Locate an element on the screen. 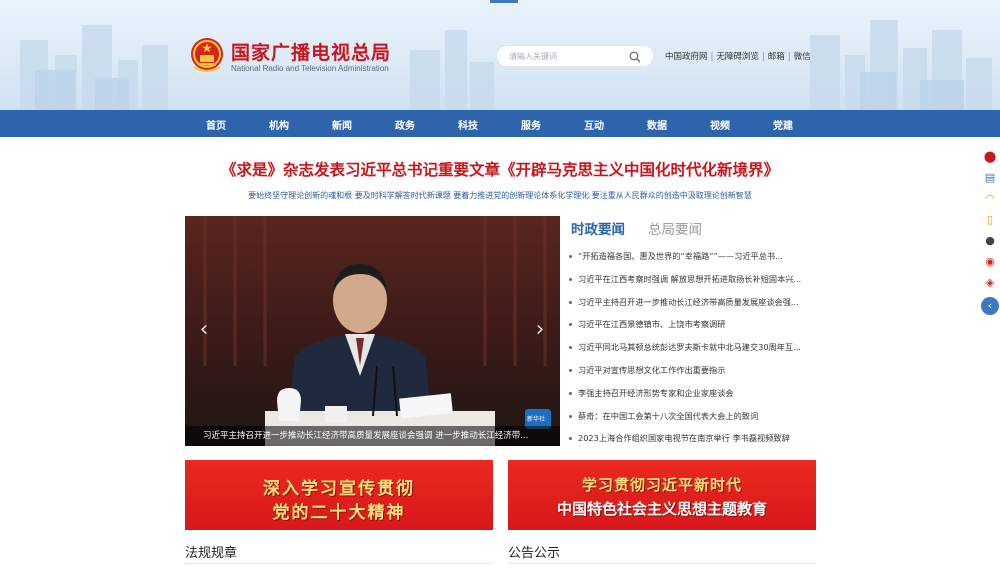  section-regulations-title: 法规规章 is located at coordinates (211, 551).